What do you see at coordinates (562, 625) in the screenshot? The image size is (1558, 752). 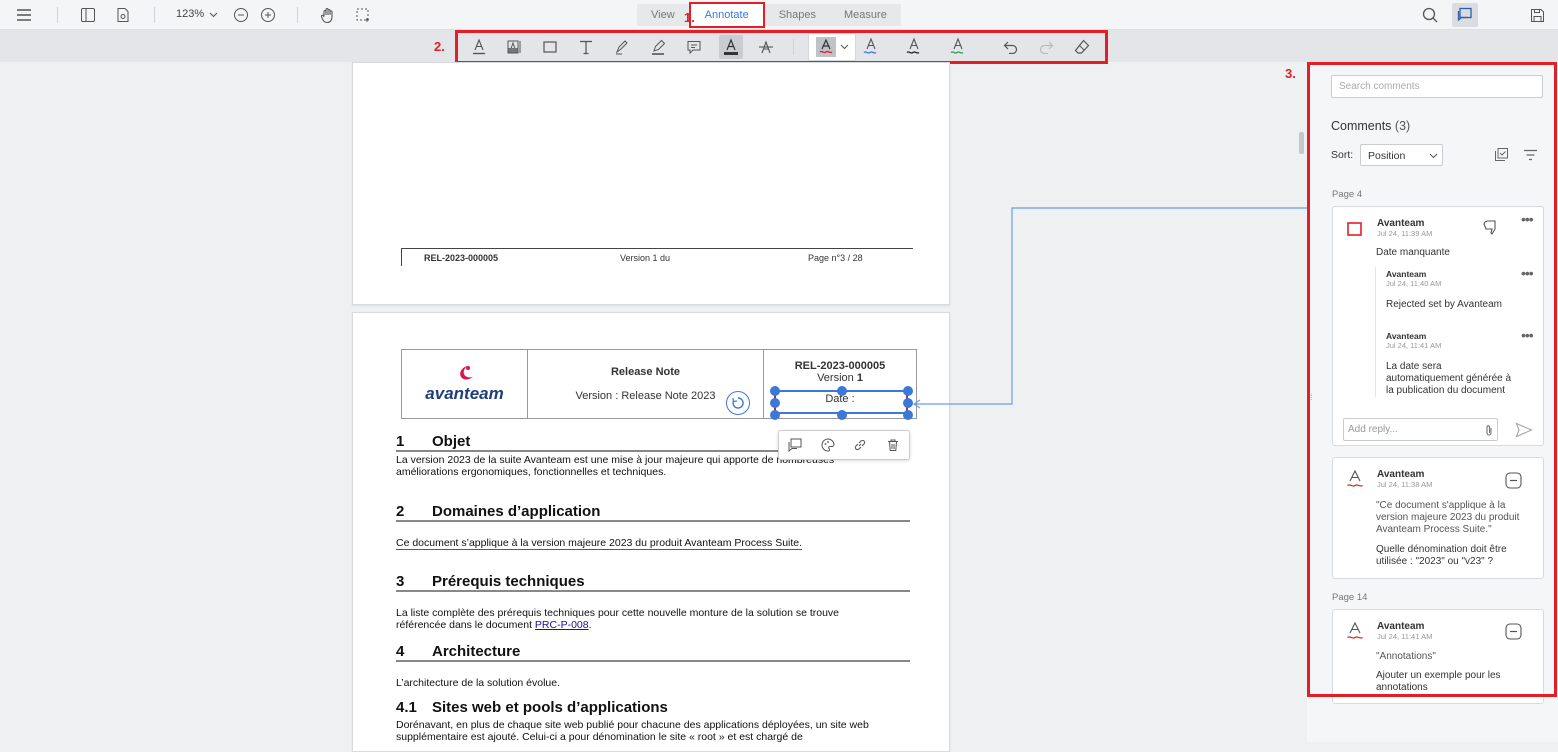 I see `document-link: PRC-P-008` at bounding box center [562, 625].